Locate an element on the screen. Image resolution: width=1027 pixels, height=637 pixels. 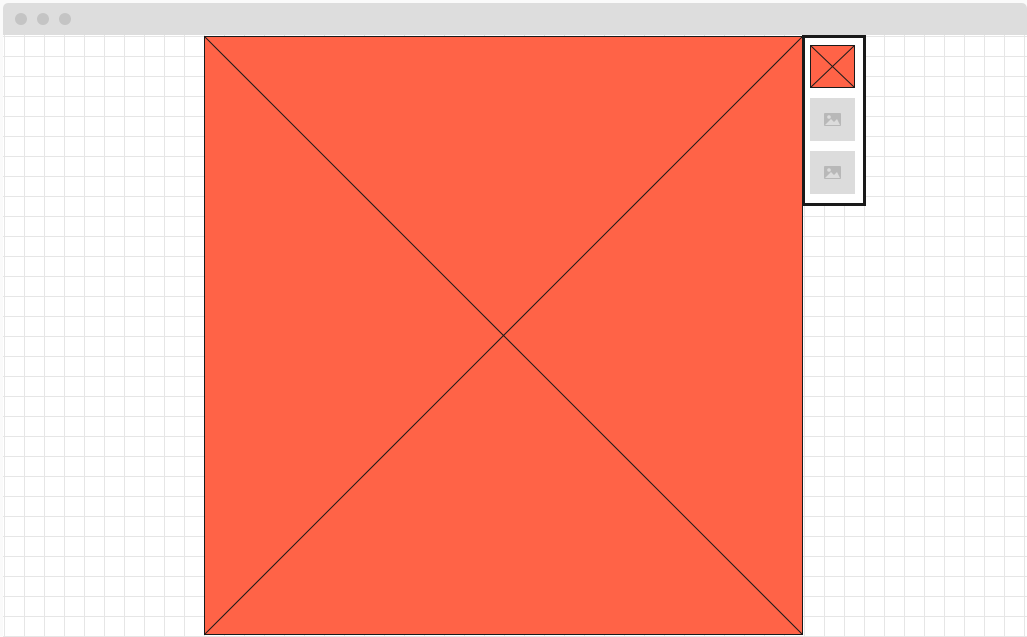
close-dot is located at coordinates (21, 19).